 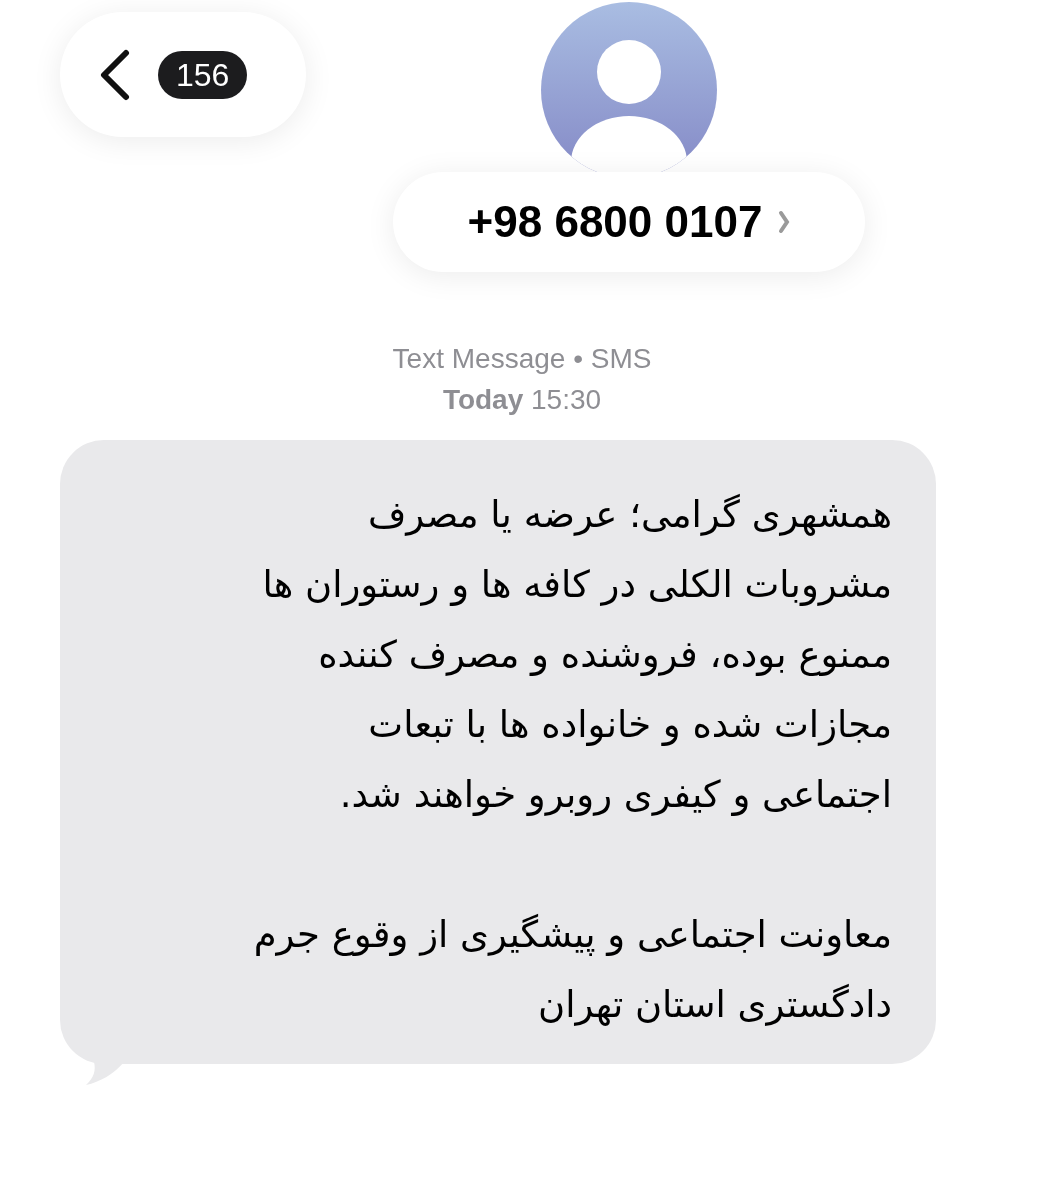 What do you see at coordinates (572, 970) in the screenshot?
I see `message-text: معاونت اجتماعی و پیشگیری از وقوع جرم دادگستری استان تهران` at bounding box center [572, 970].